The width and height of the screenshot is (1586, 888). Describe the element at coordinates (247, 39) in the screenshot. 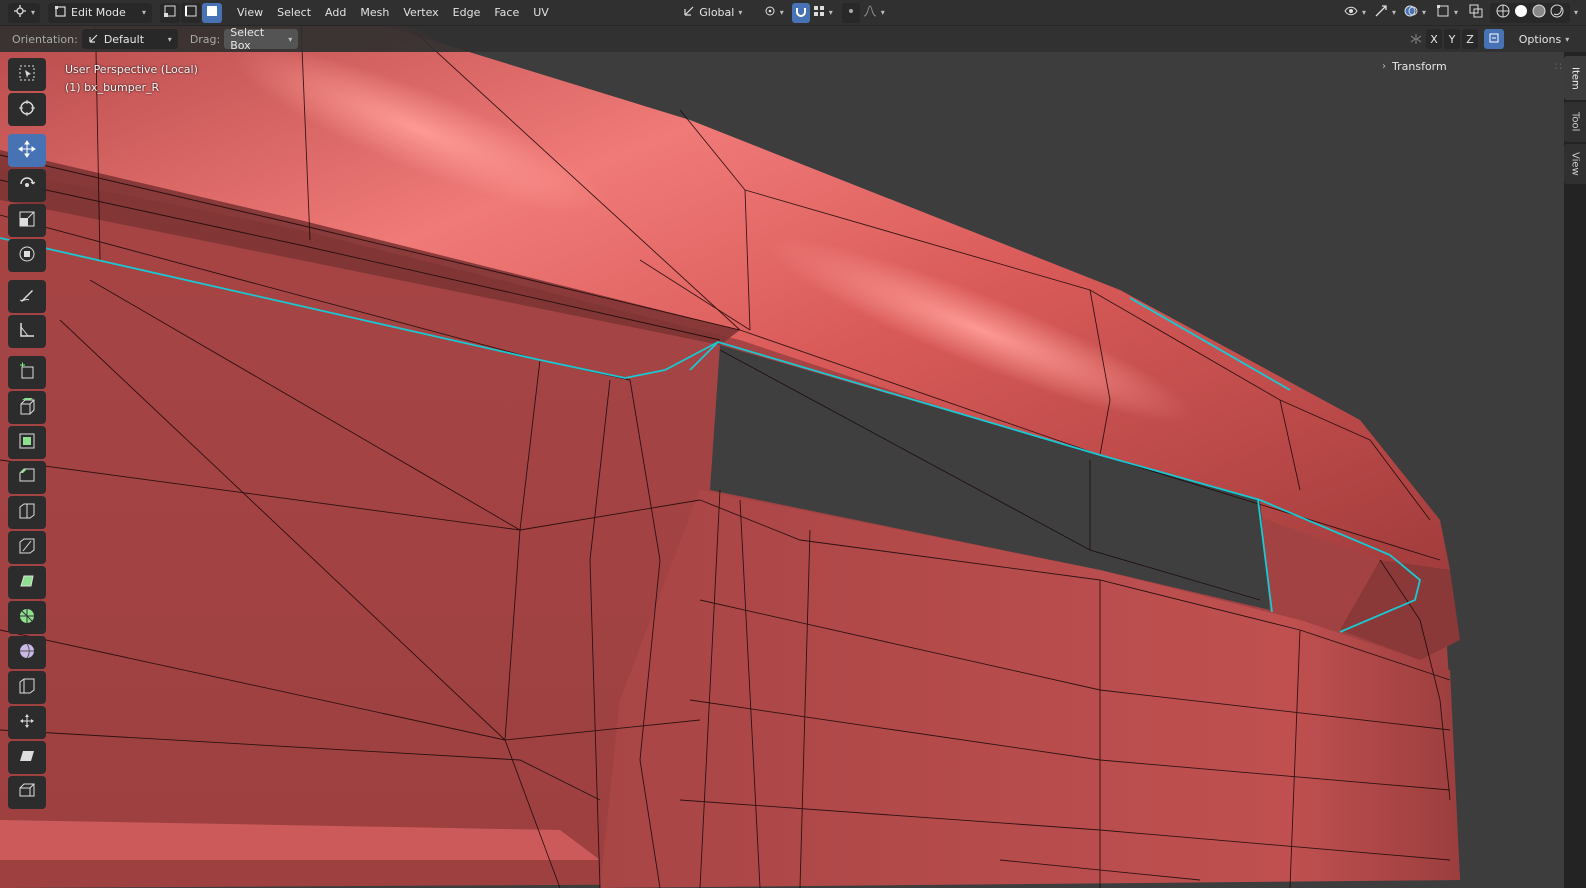

I see `drag-value: Select Box` at that location.